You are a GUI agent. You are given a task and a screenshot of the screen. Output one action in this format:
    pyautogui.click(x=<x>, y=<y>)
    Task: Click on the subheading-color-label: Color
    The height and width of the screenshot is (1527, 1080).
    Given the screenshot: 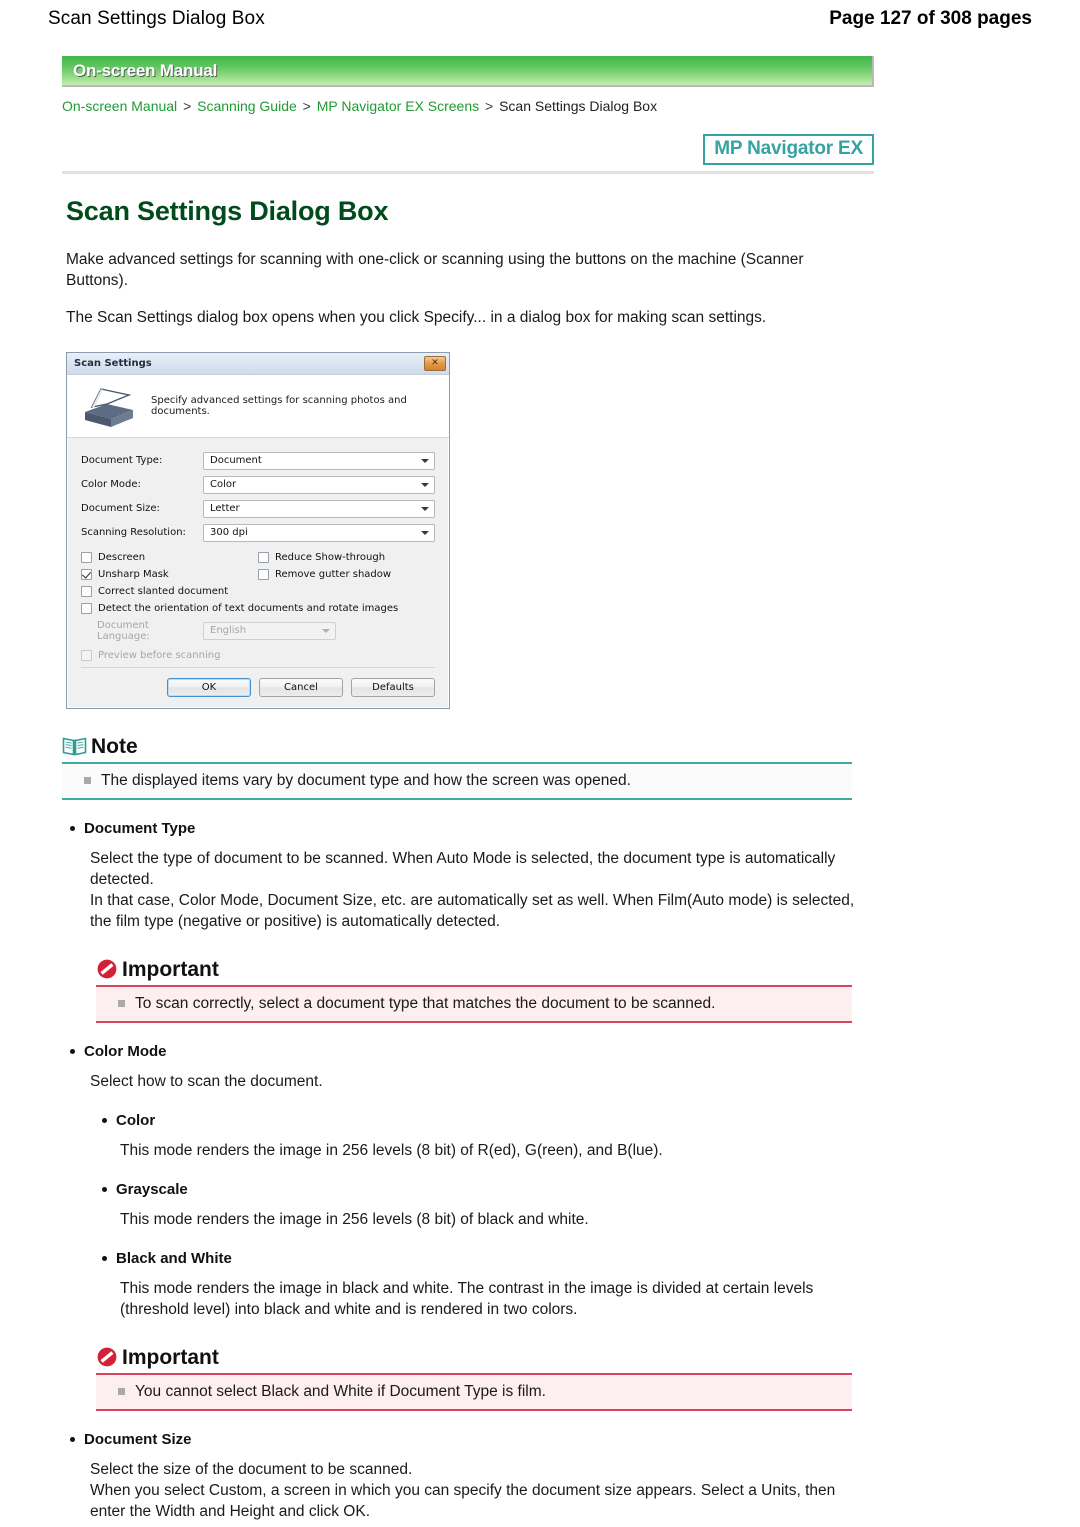 What is the action you would take?
    pyautogui.click(x=136, y=1120)
    